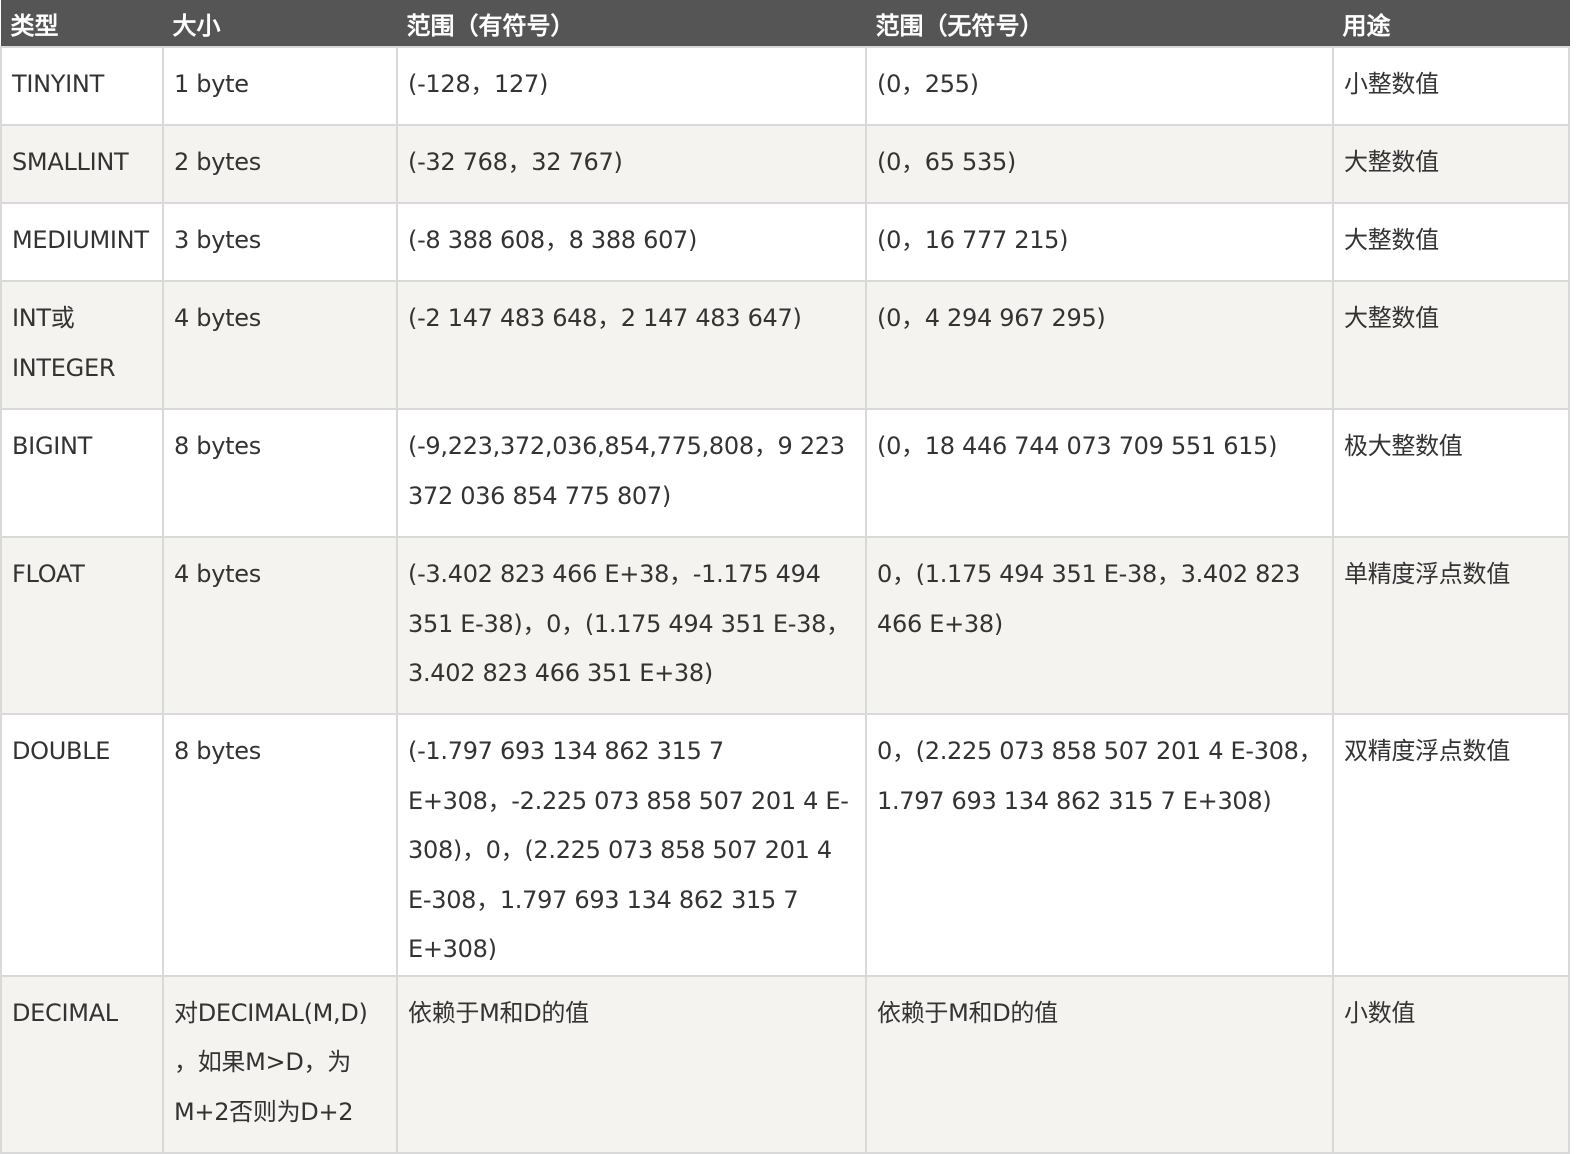  What do you see at coordinates (280, 23) in the screenshot?
I see `header-size: 大小` at bounding box center [280, 23].